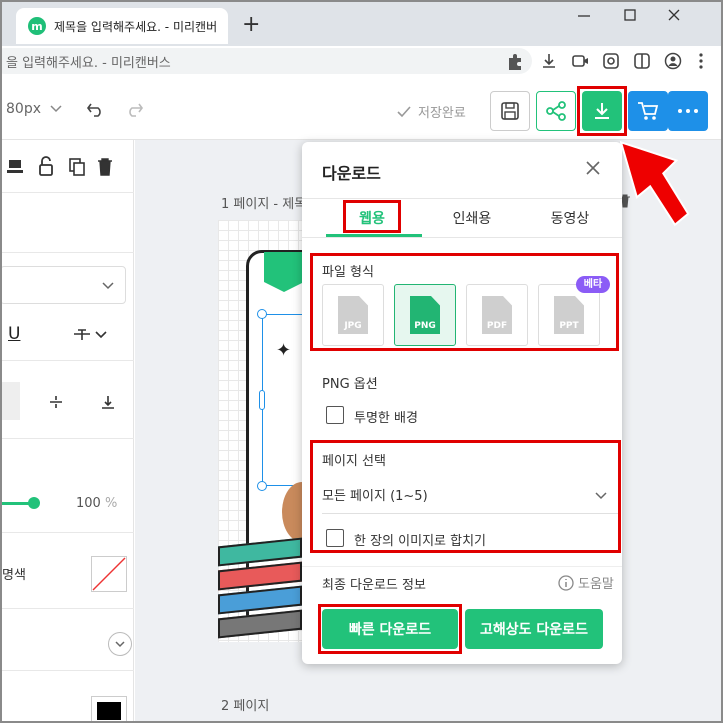 The width and height of the screenshot is (723, 723). I want to click on floppy-disk-icon, so click(510, 111).